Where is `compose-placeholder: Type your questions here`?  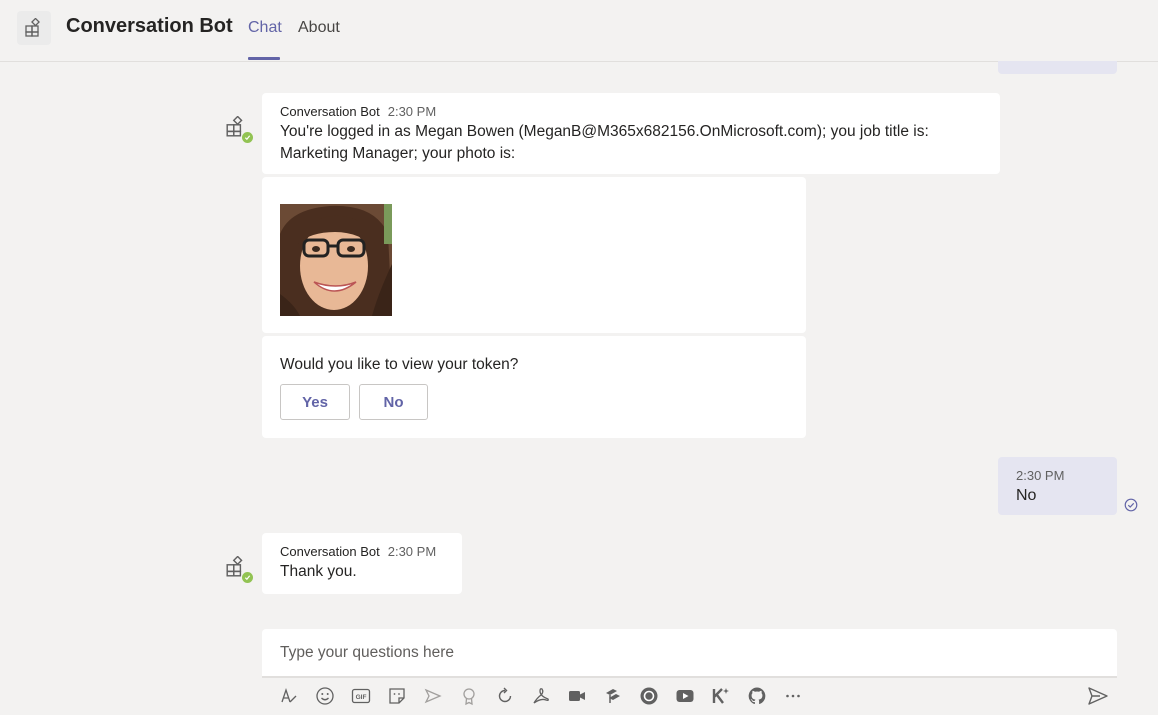
compose-placeholder: Type your questions here is located at coordinates (367, 652).